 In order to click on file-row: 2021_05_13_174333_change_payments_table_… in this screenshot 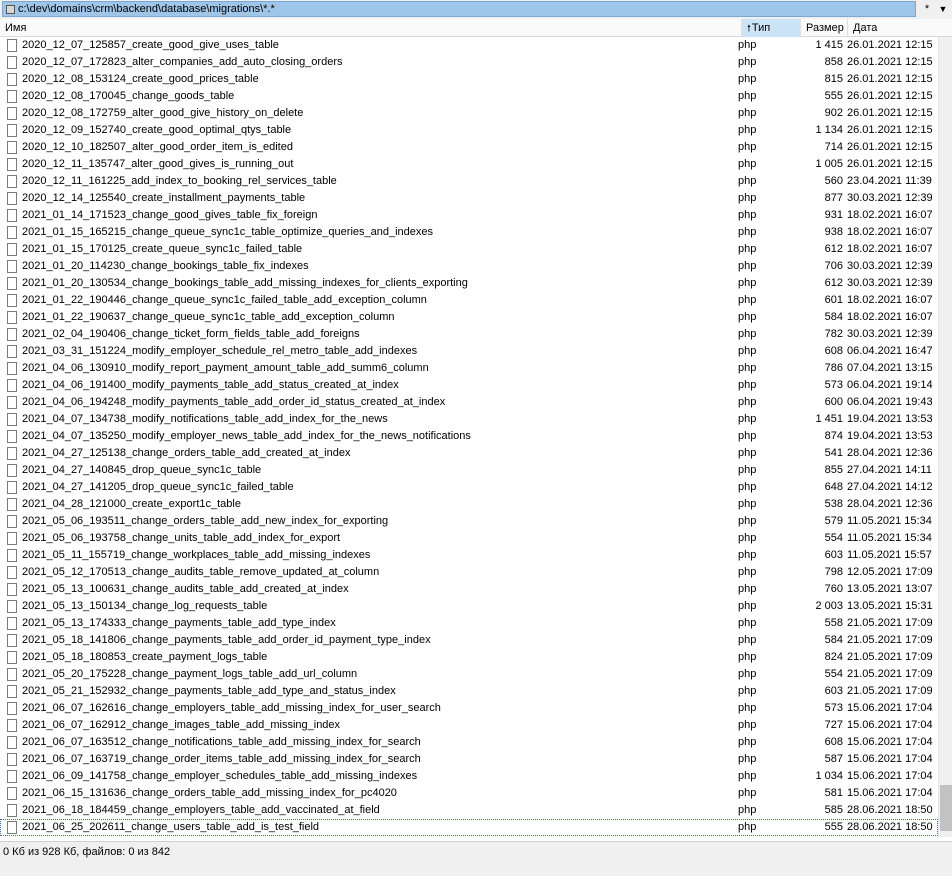, I will do `click(469, 623)`.